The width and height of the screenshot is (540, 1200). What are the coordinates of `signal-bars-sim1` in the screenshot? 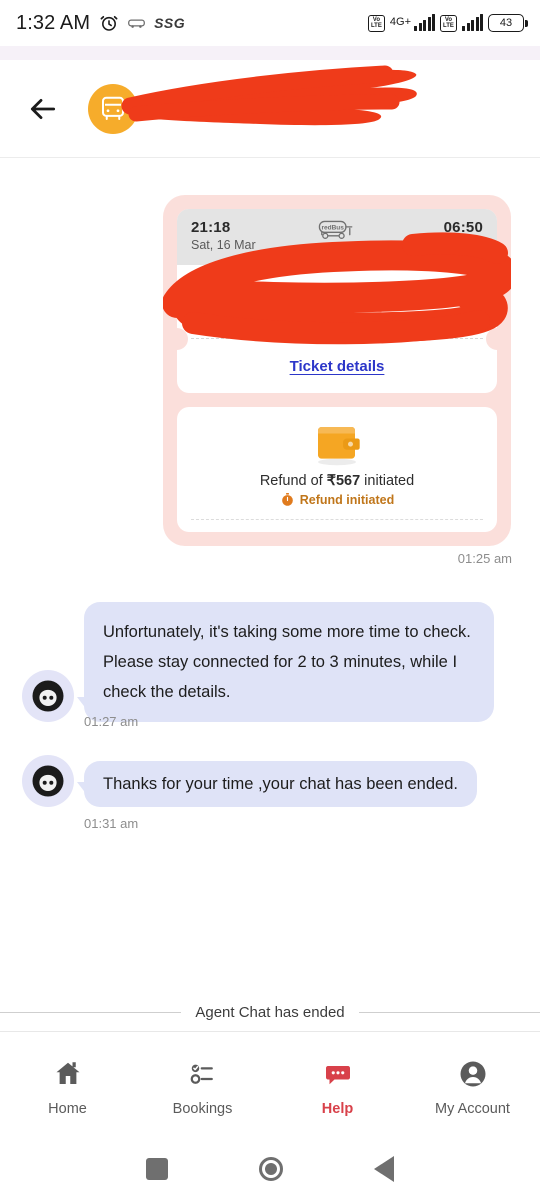 It's located at (424, 22).